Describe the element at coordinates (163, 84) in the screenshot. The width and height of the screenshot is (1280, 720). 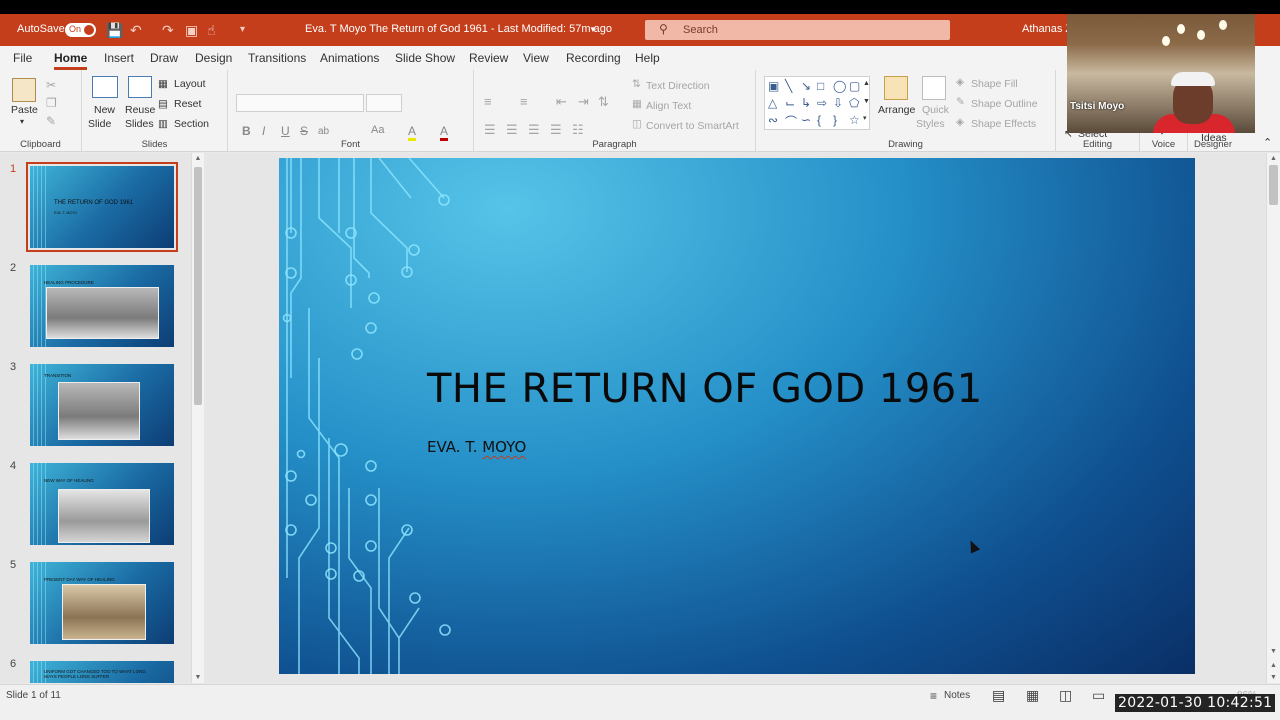
I see `layout-icon: ▦` at that location.